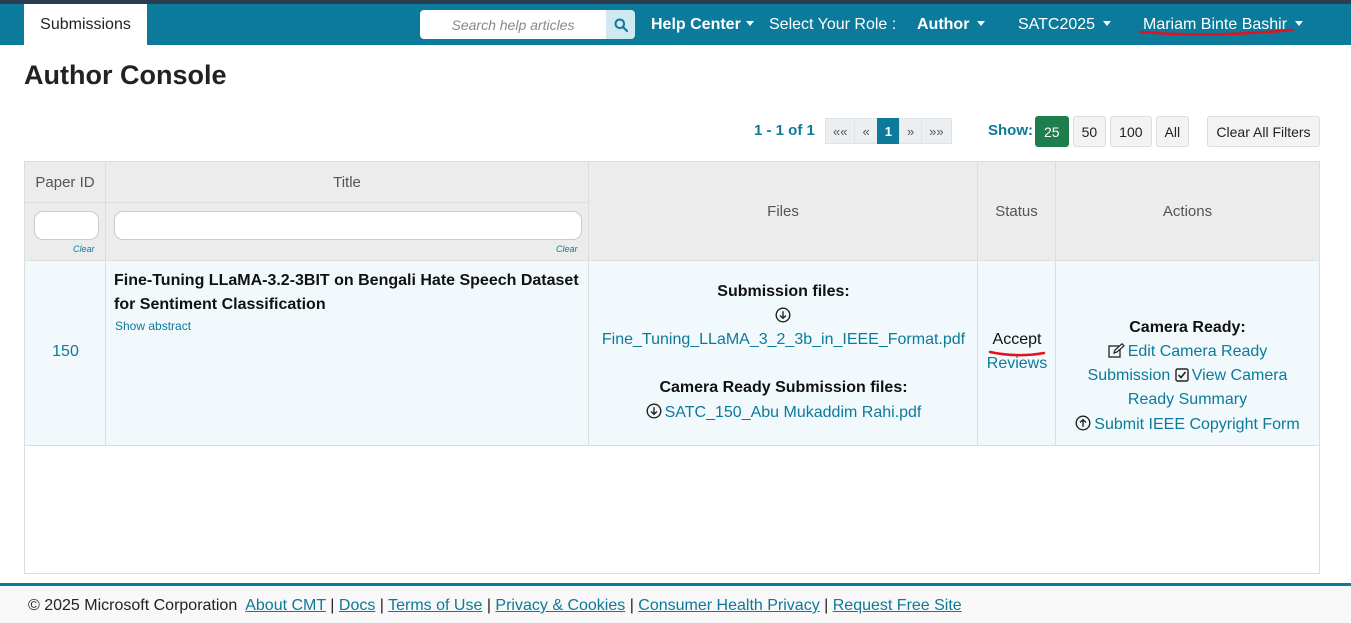 The width and height of the screenshot is (1351, 623). What do you see at coordinates (793, 412) in the screenshot?
I see `camera-ready-file-link: SATC_150_Abu Mukaddim Rahi.pdf` at bounding box center [793, 412].